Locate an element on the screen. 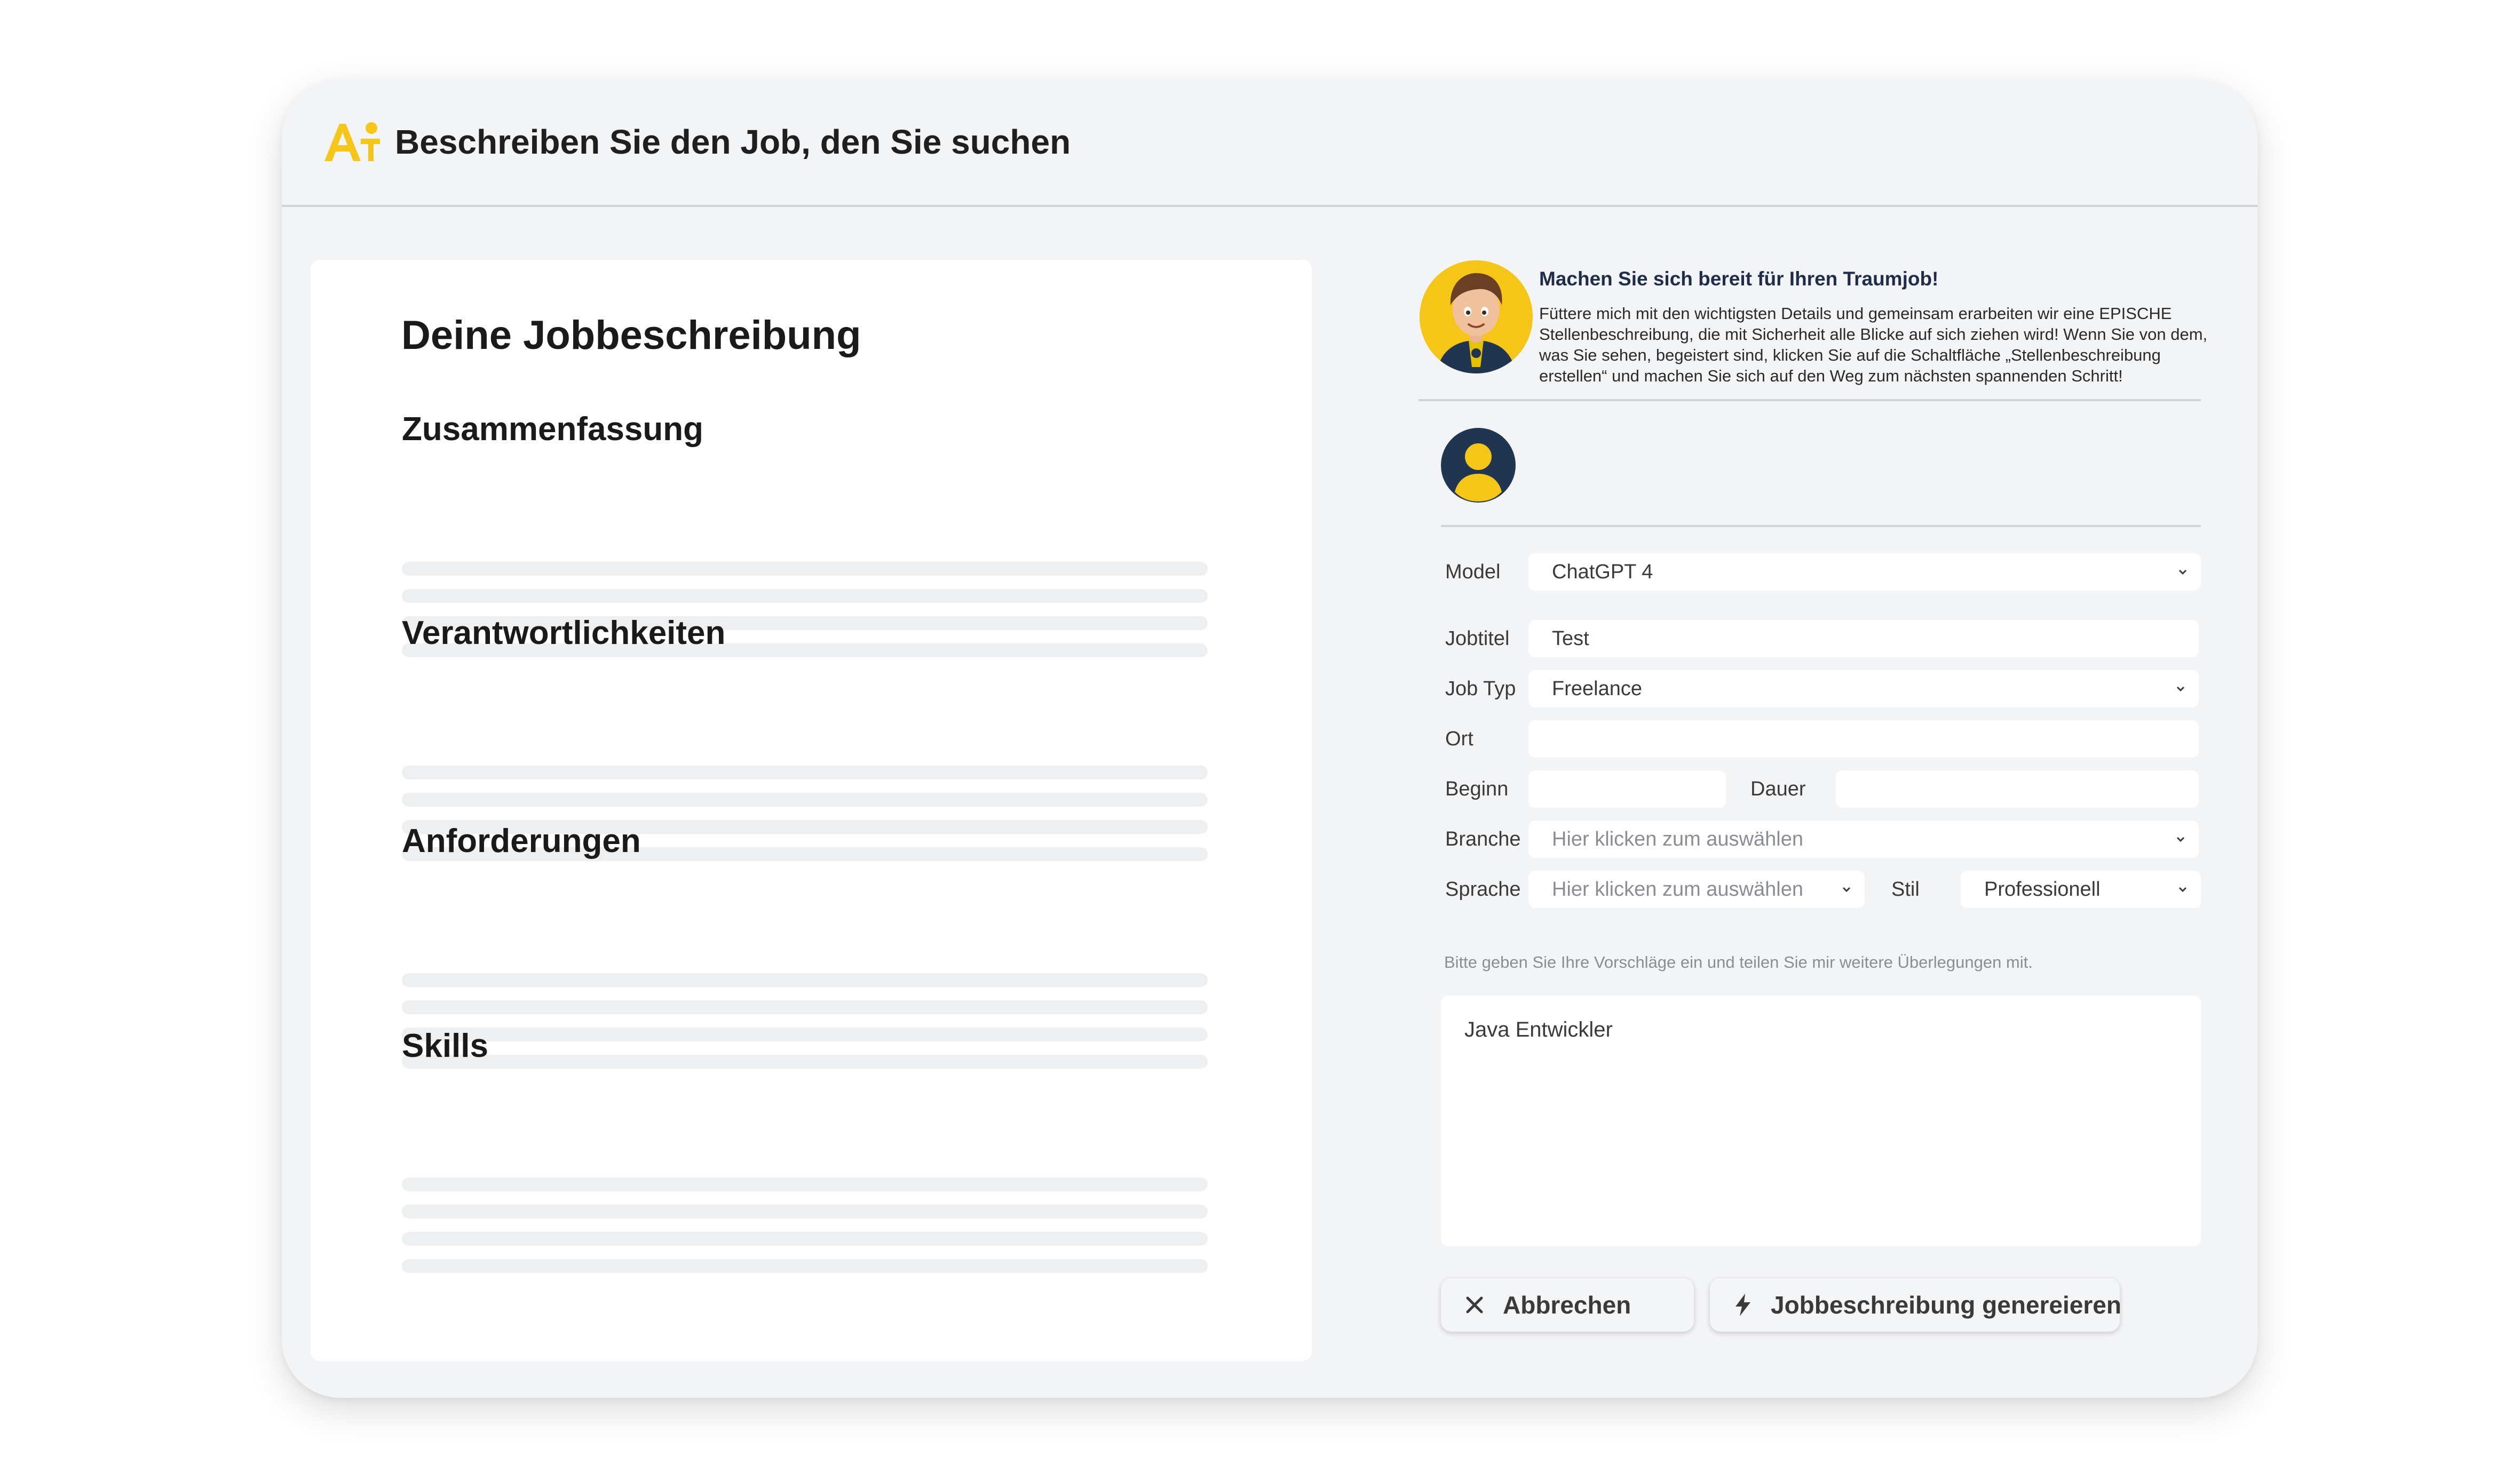 This screenshot has width=2520, height=1473. user-avatar-icon is located at coordinates (1479, 465).